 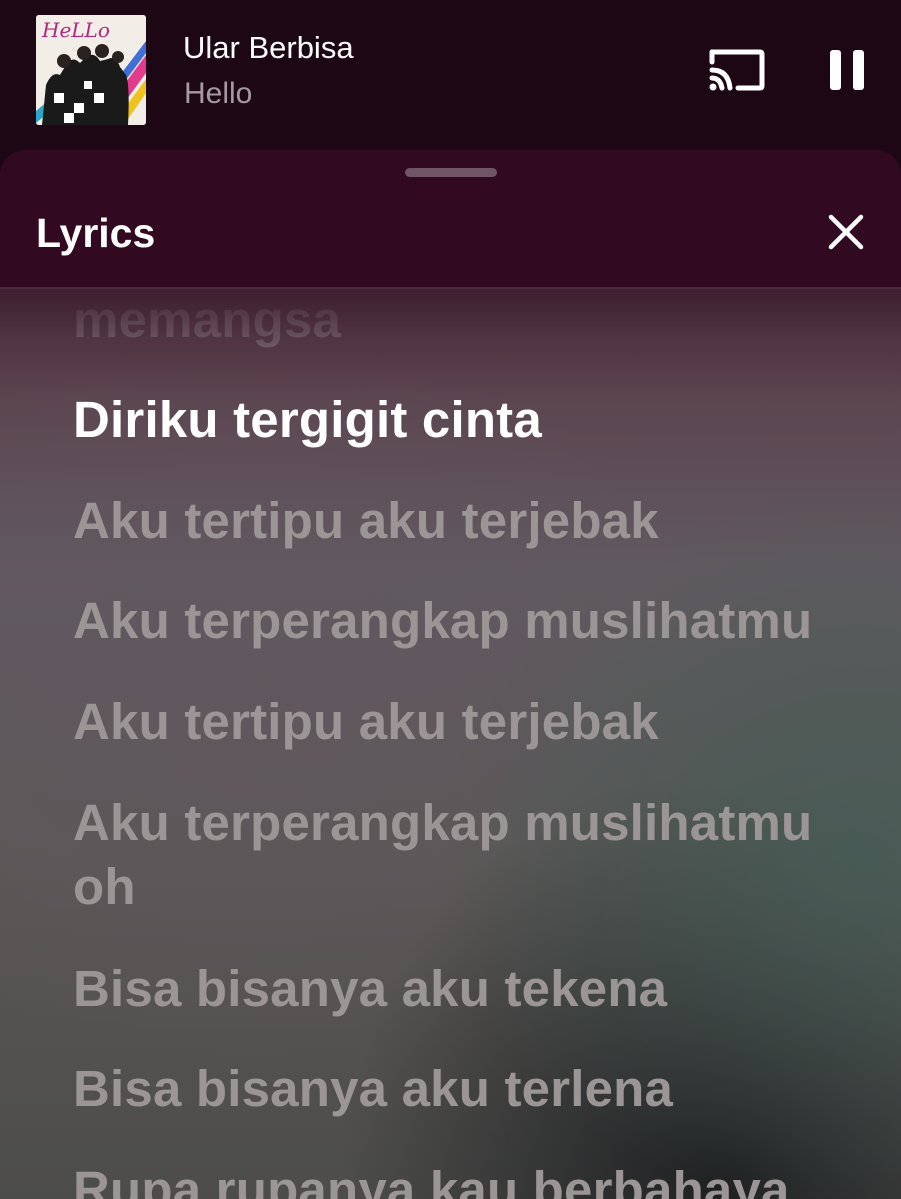 I want to click on pause-icon, so click(x=847, y=70).